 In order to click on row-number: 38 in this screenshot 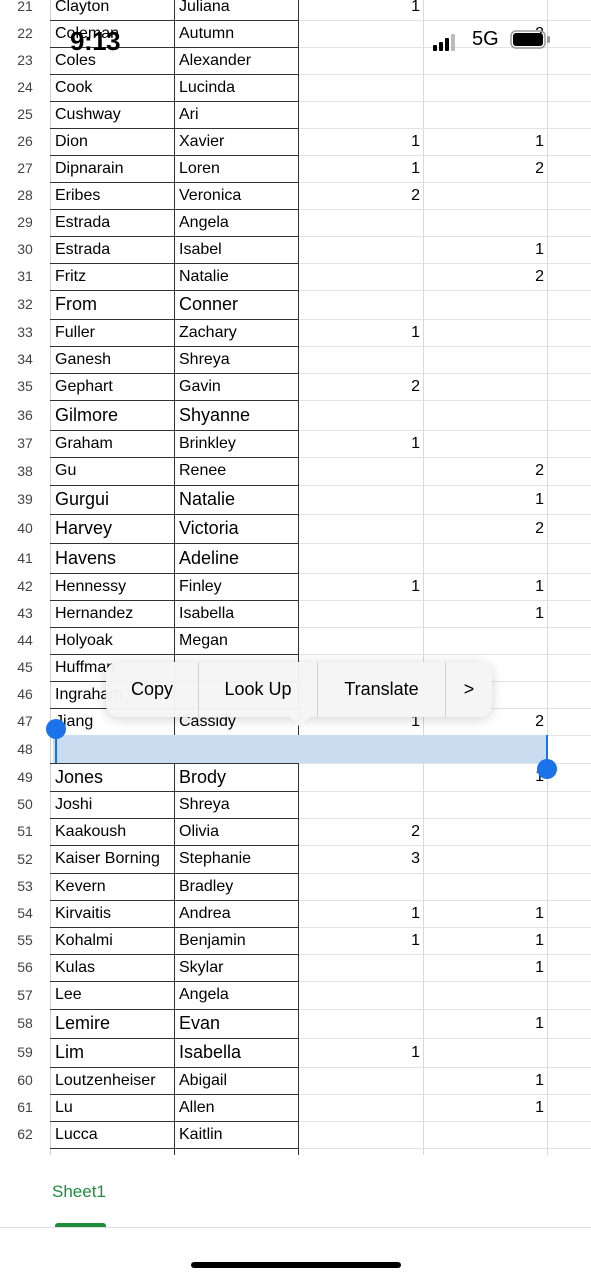, I will do `click(25, 471)`.